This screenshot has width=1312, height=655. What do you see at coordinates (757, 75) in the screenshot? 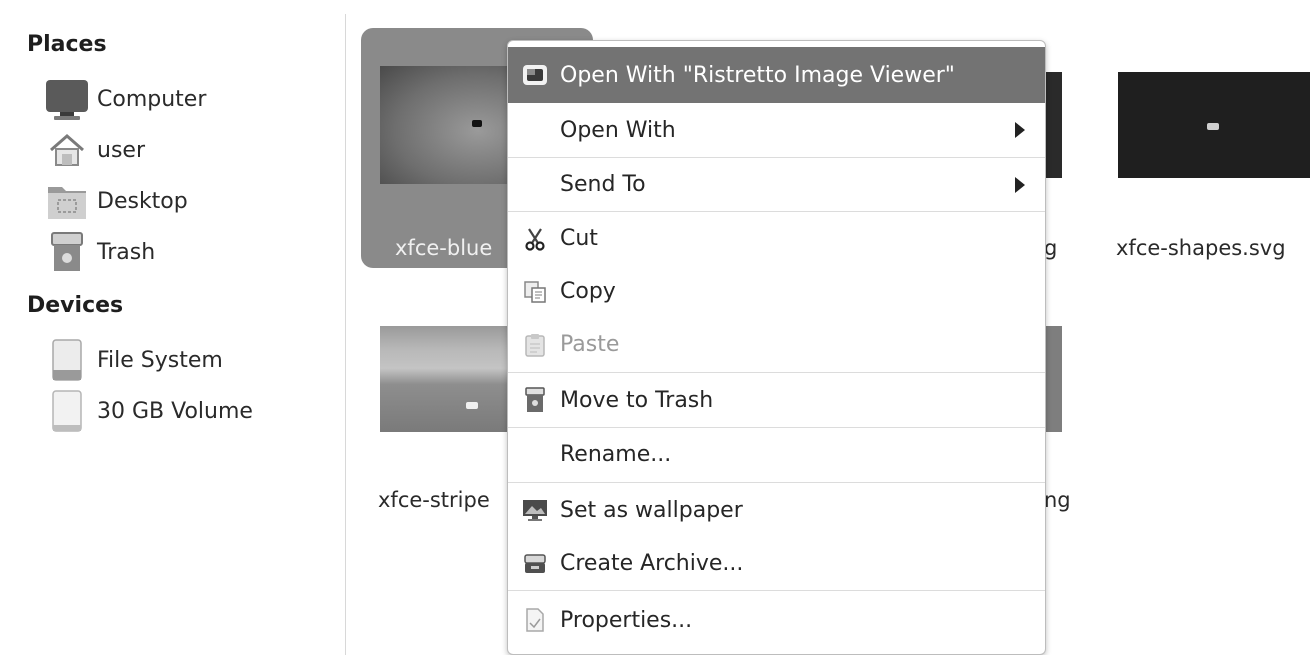
I see `menu-item-label: Open With "Ristretto Image Viewer"` at bounding box center [757, 75].